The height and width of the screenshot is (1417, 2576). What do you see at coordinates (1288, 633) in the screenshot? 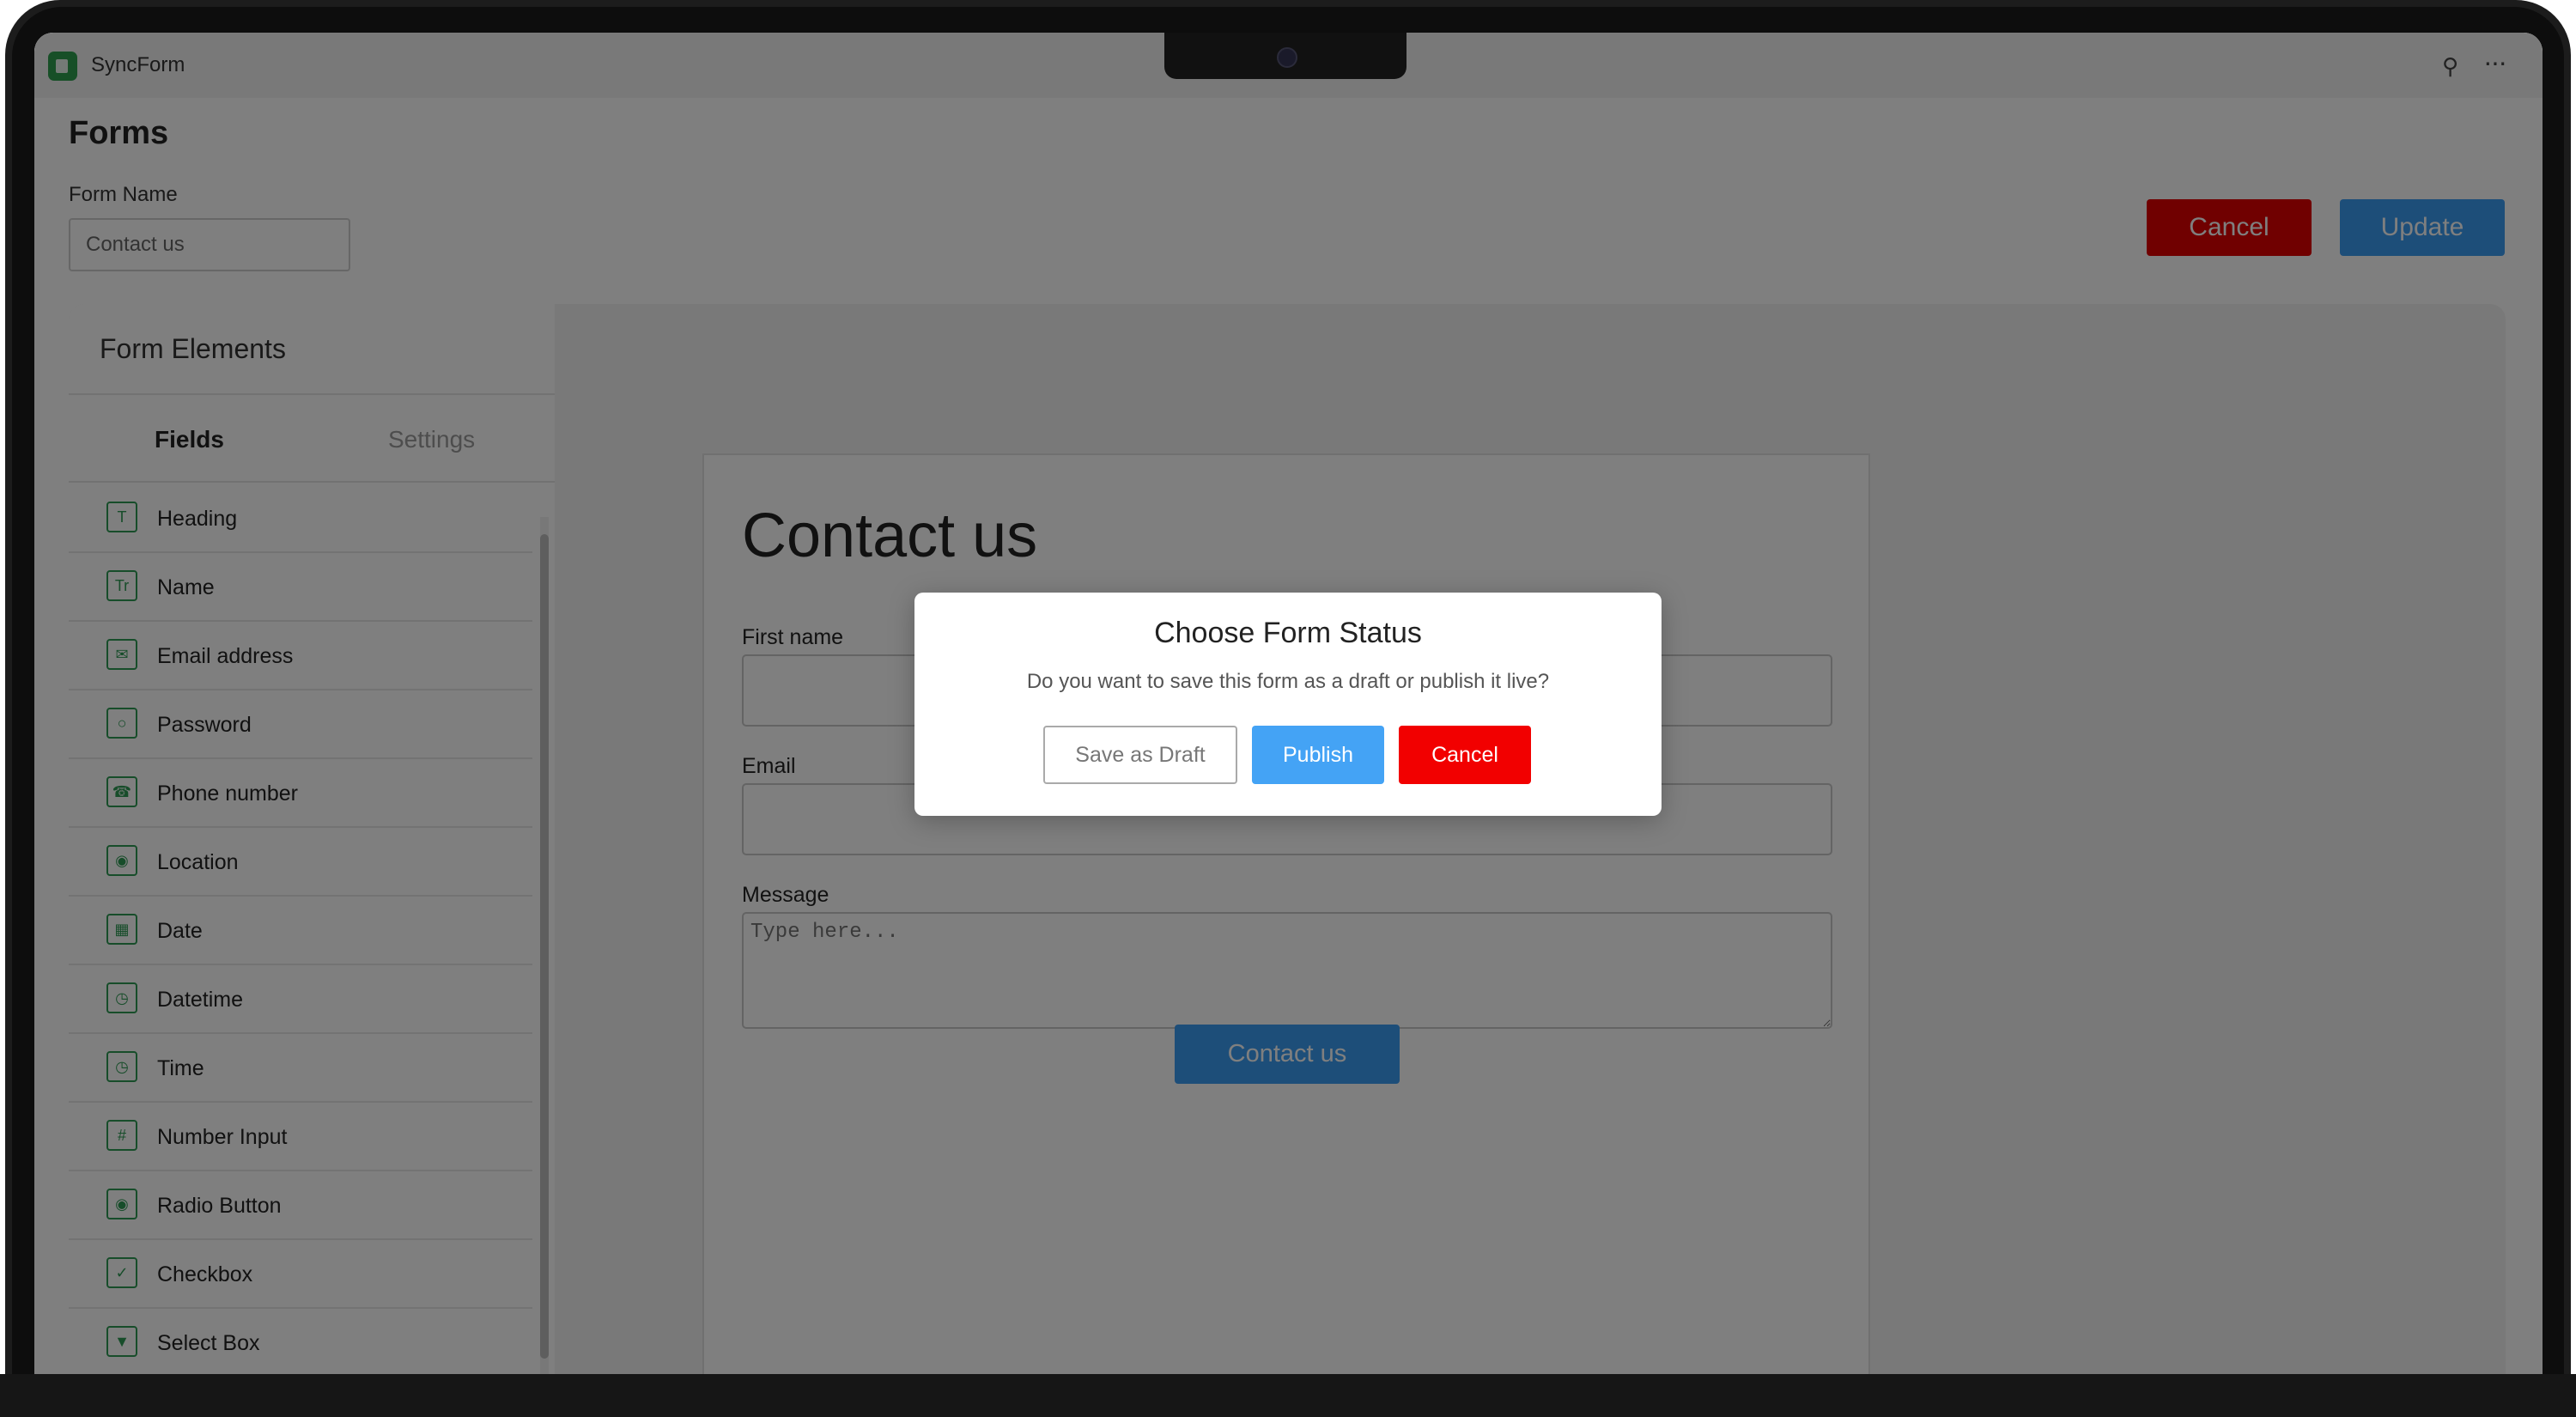
I see `dialog-title: Choose Form Status` at bounding box center [1288, 633].